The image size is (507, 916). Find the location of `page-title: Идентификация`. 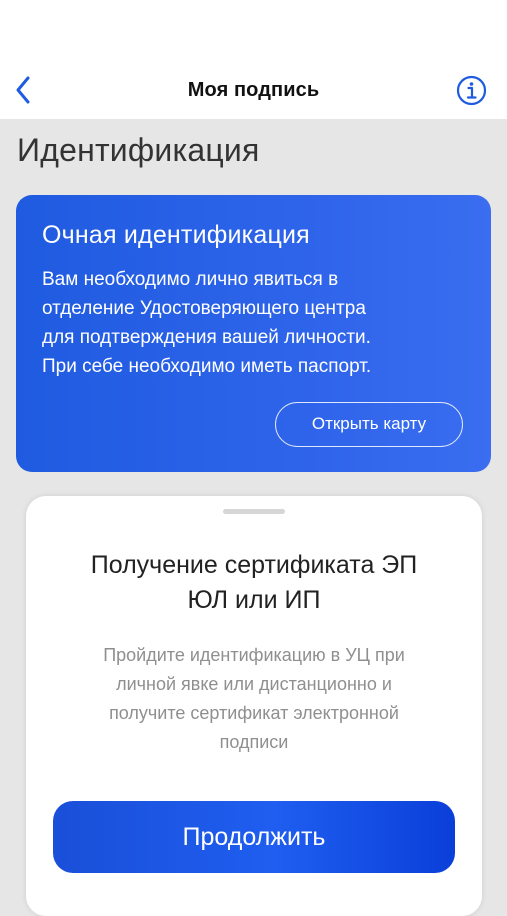

page-title: Идентификация is located at coordinates (138, 150).